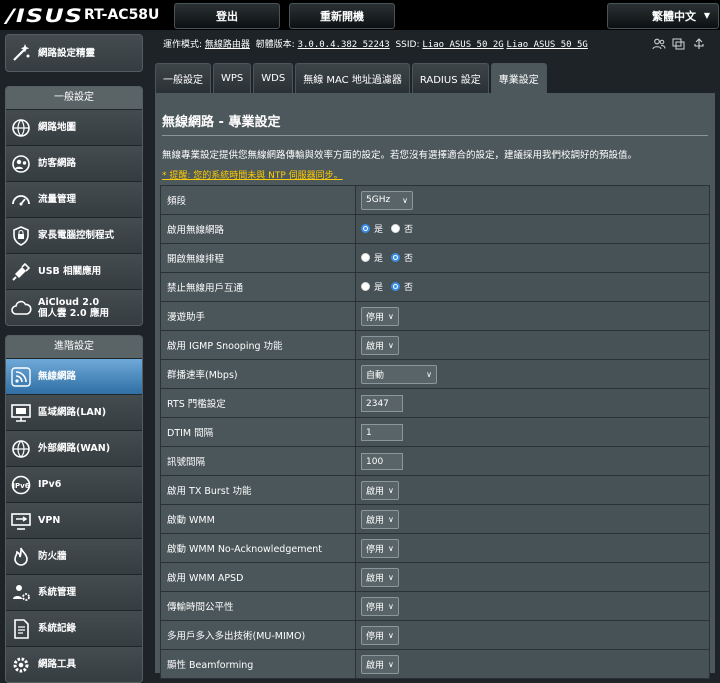 This screenshot has height=683, width=720. What do you see at coordinates (252, 174) in the screenshot?
I see `ntp-sync-warning: * 提醒: 您的系統時間未與 NTP 伺服器同步。` at bounding box center [252, 174].